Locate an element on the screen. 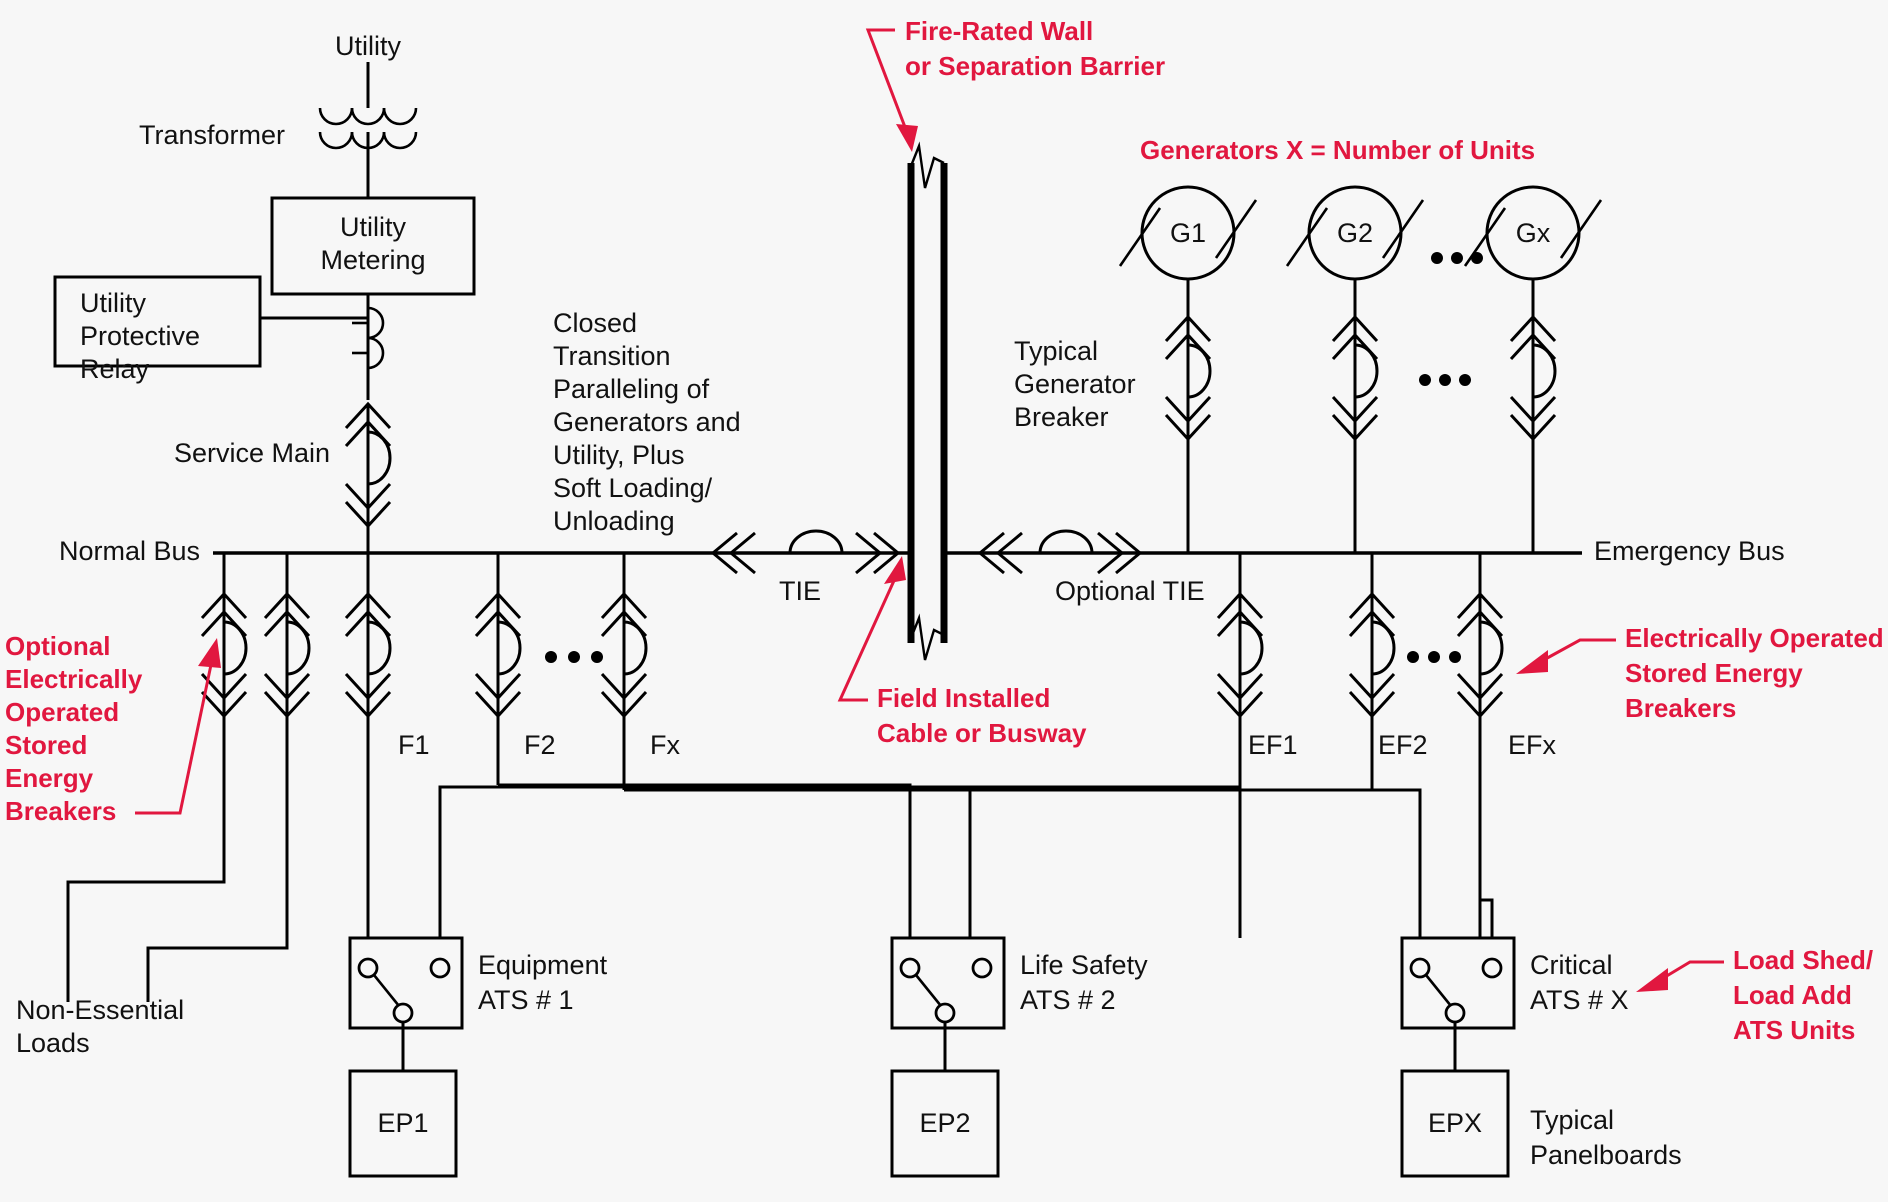 The image size is (1888, 1202). load-shed-callout-group: Load Shed/ Load Add ATS Units is located at coordinates (1754, 995).